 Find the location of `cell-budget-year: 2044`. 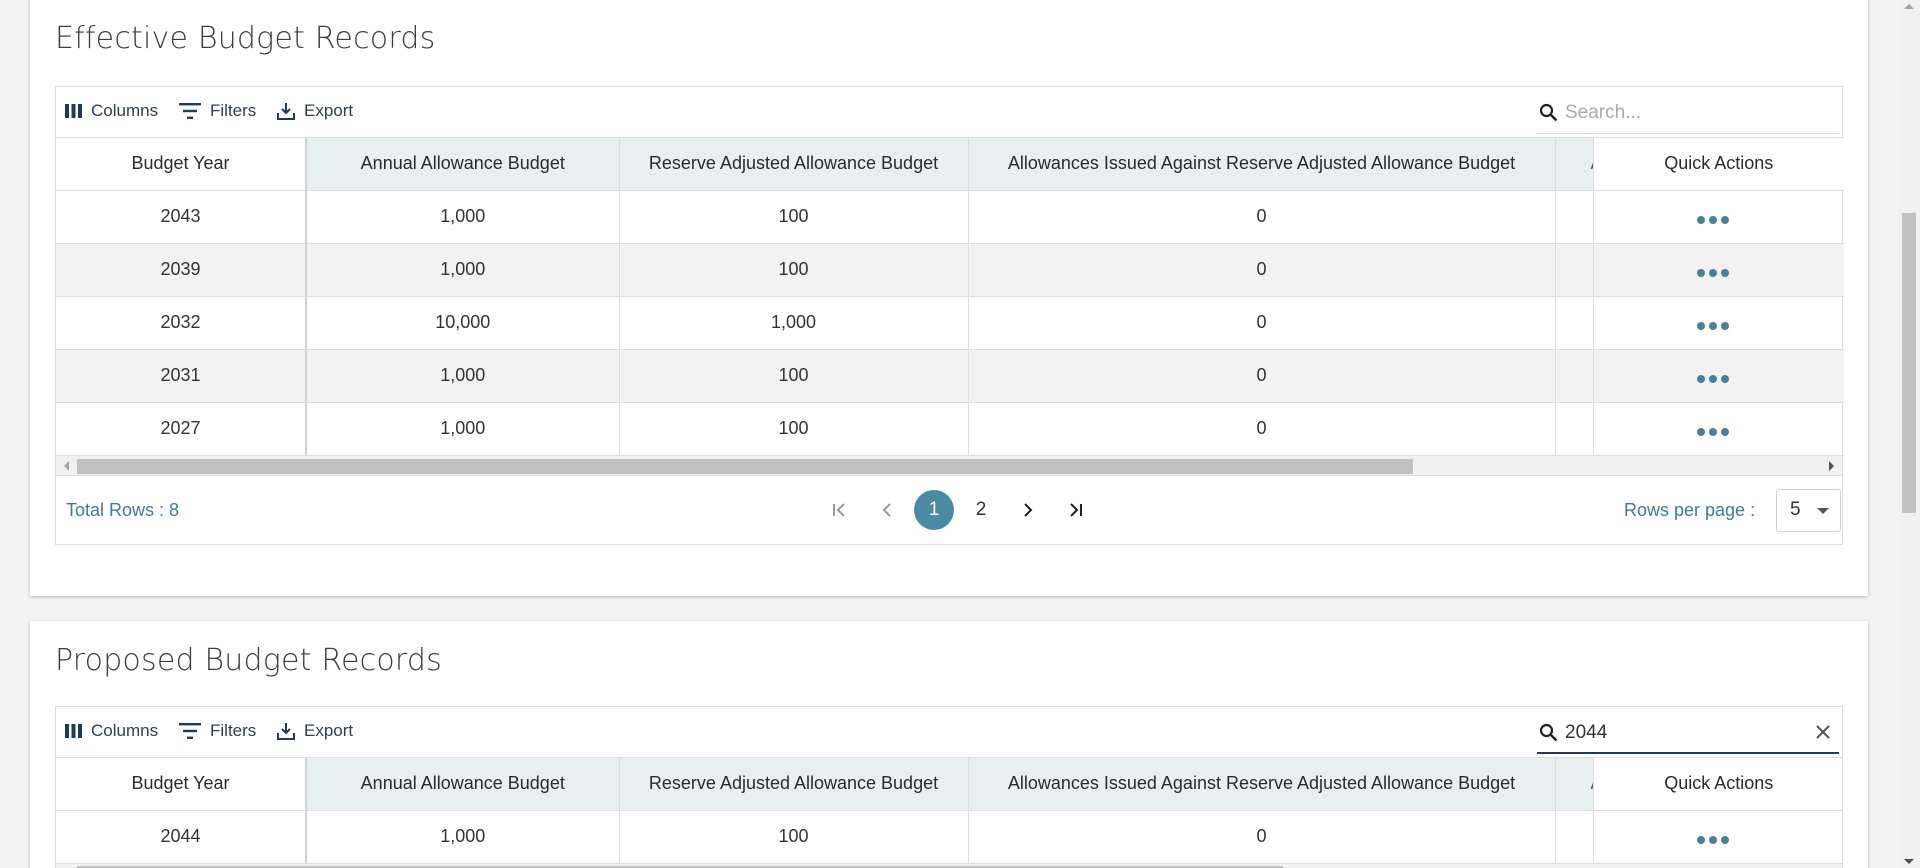

cell-budget-year: 2044 is located at coordinates (181, 837).